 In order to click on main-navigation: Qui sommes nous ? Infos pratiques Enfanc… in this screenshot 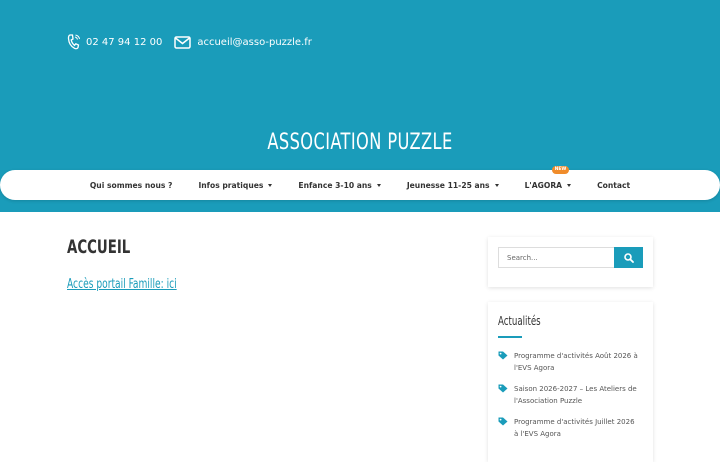, I will do `click(360, 182)`.